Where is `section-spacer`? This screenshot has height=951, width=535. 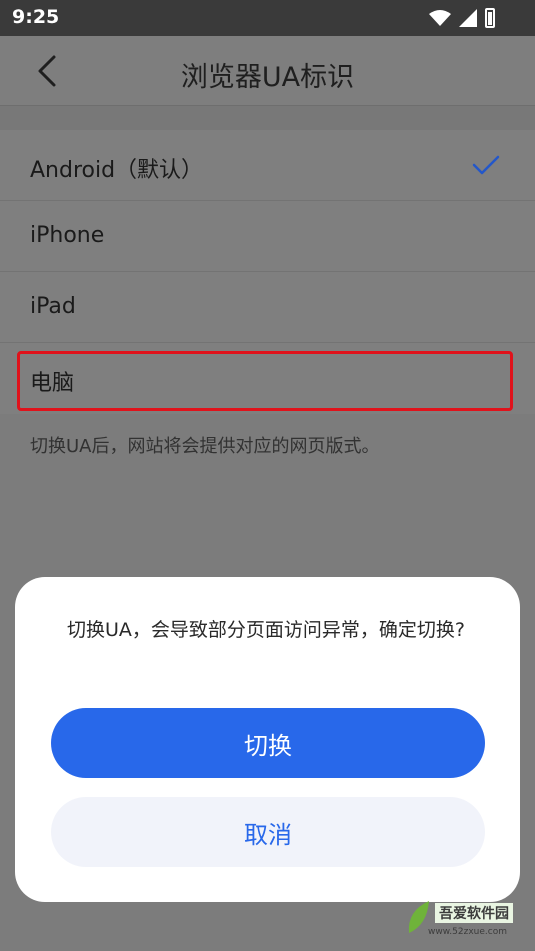 section-spacer is located at coordinates (267, 118).